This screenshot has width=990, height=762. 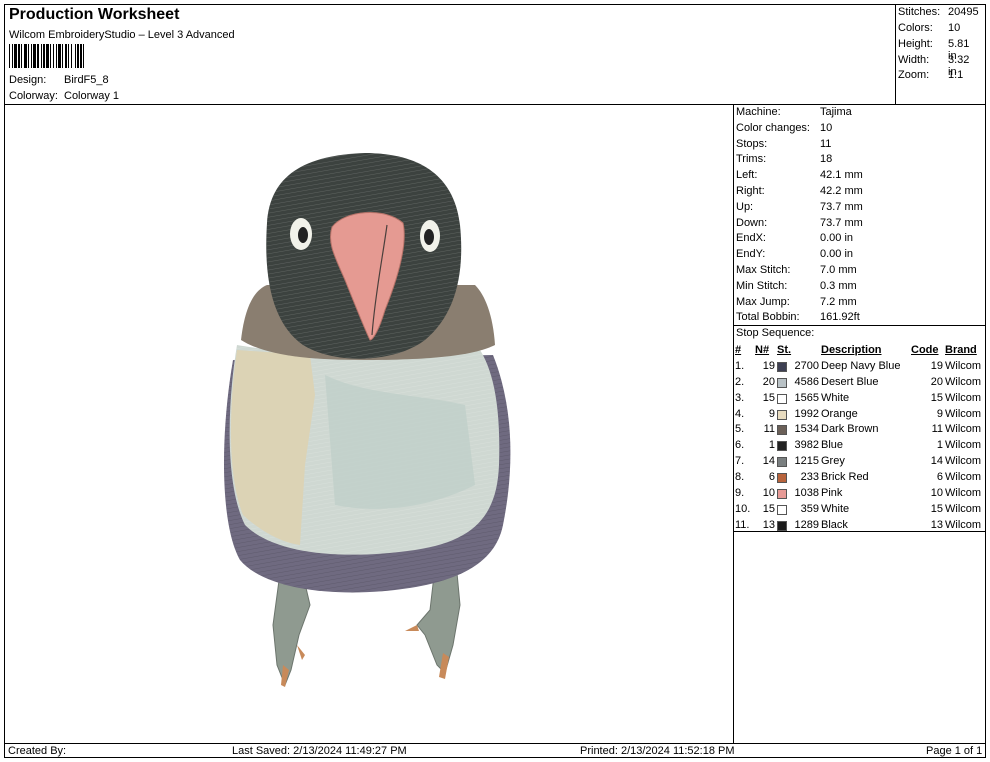 I want to click on barcode, so click(x=46, y=56).